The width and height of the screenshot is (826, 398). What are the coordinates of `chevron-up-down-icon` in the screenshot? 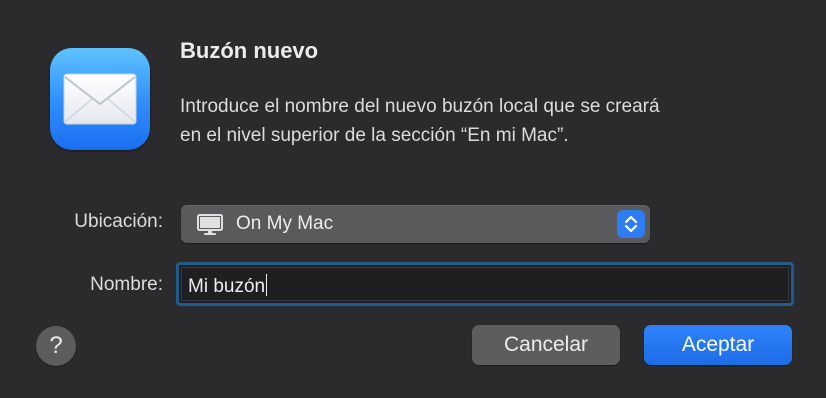 It's located at (631, 224).